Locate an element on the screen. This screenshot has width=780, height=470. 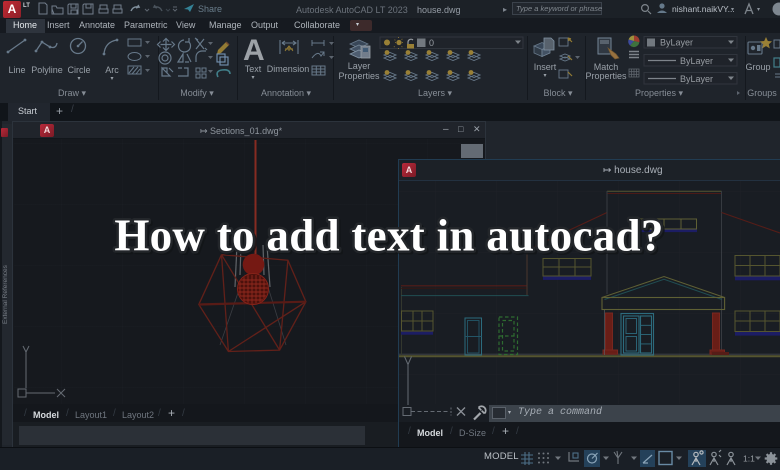
svg-text: How to add text in autocad? is located at coordinates (388, 236).